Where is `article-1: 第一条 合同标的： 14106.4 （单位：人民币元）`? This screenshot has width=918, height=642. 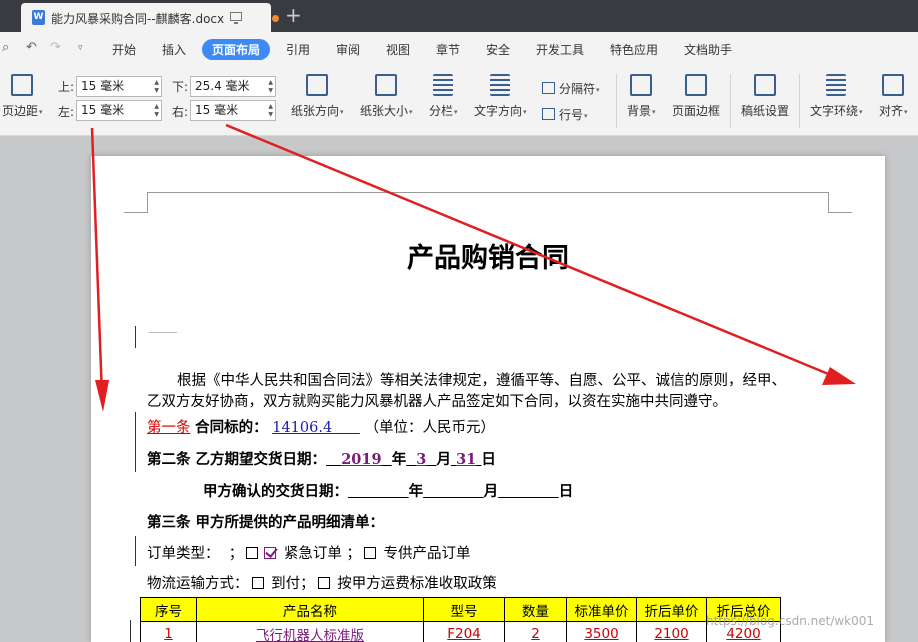 article-1: 第一条 合同标的： 14106.4 （单位：人民币元） is located at coordinates (321, 427).